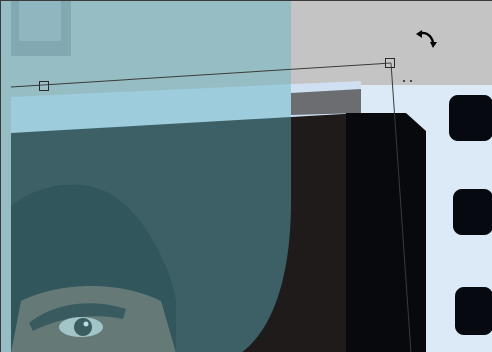 The image size is (492, 352). I want to click on film-strip-inner-dark, so click(386, 232).